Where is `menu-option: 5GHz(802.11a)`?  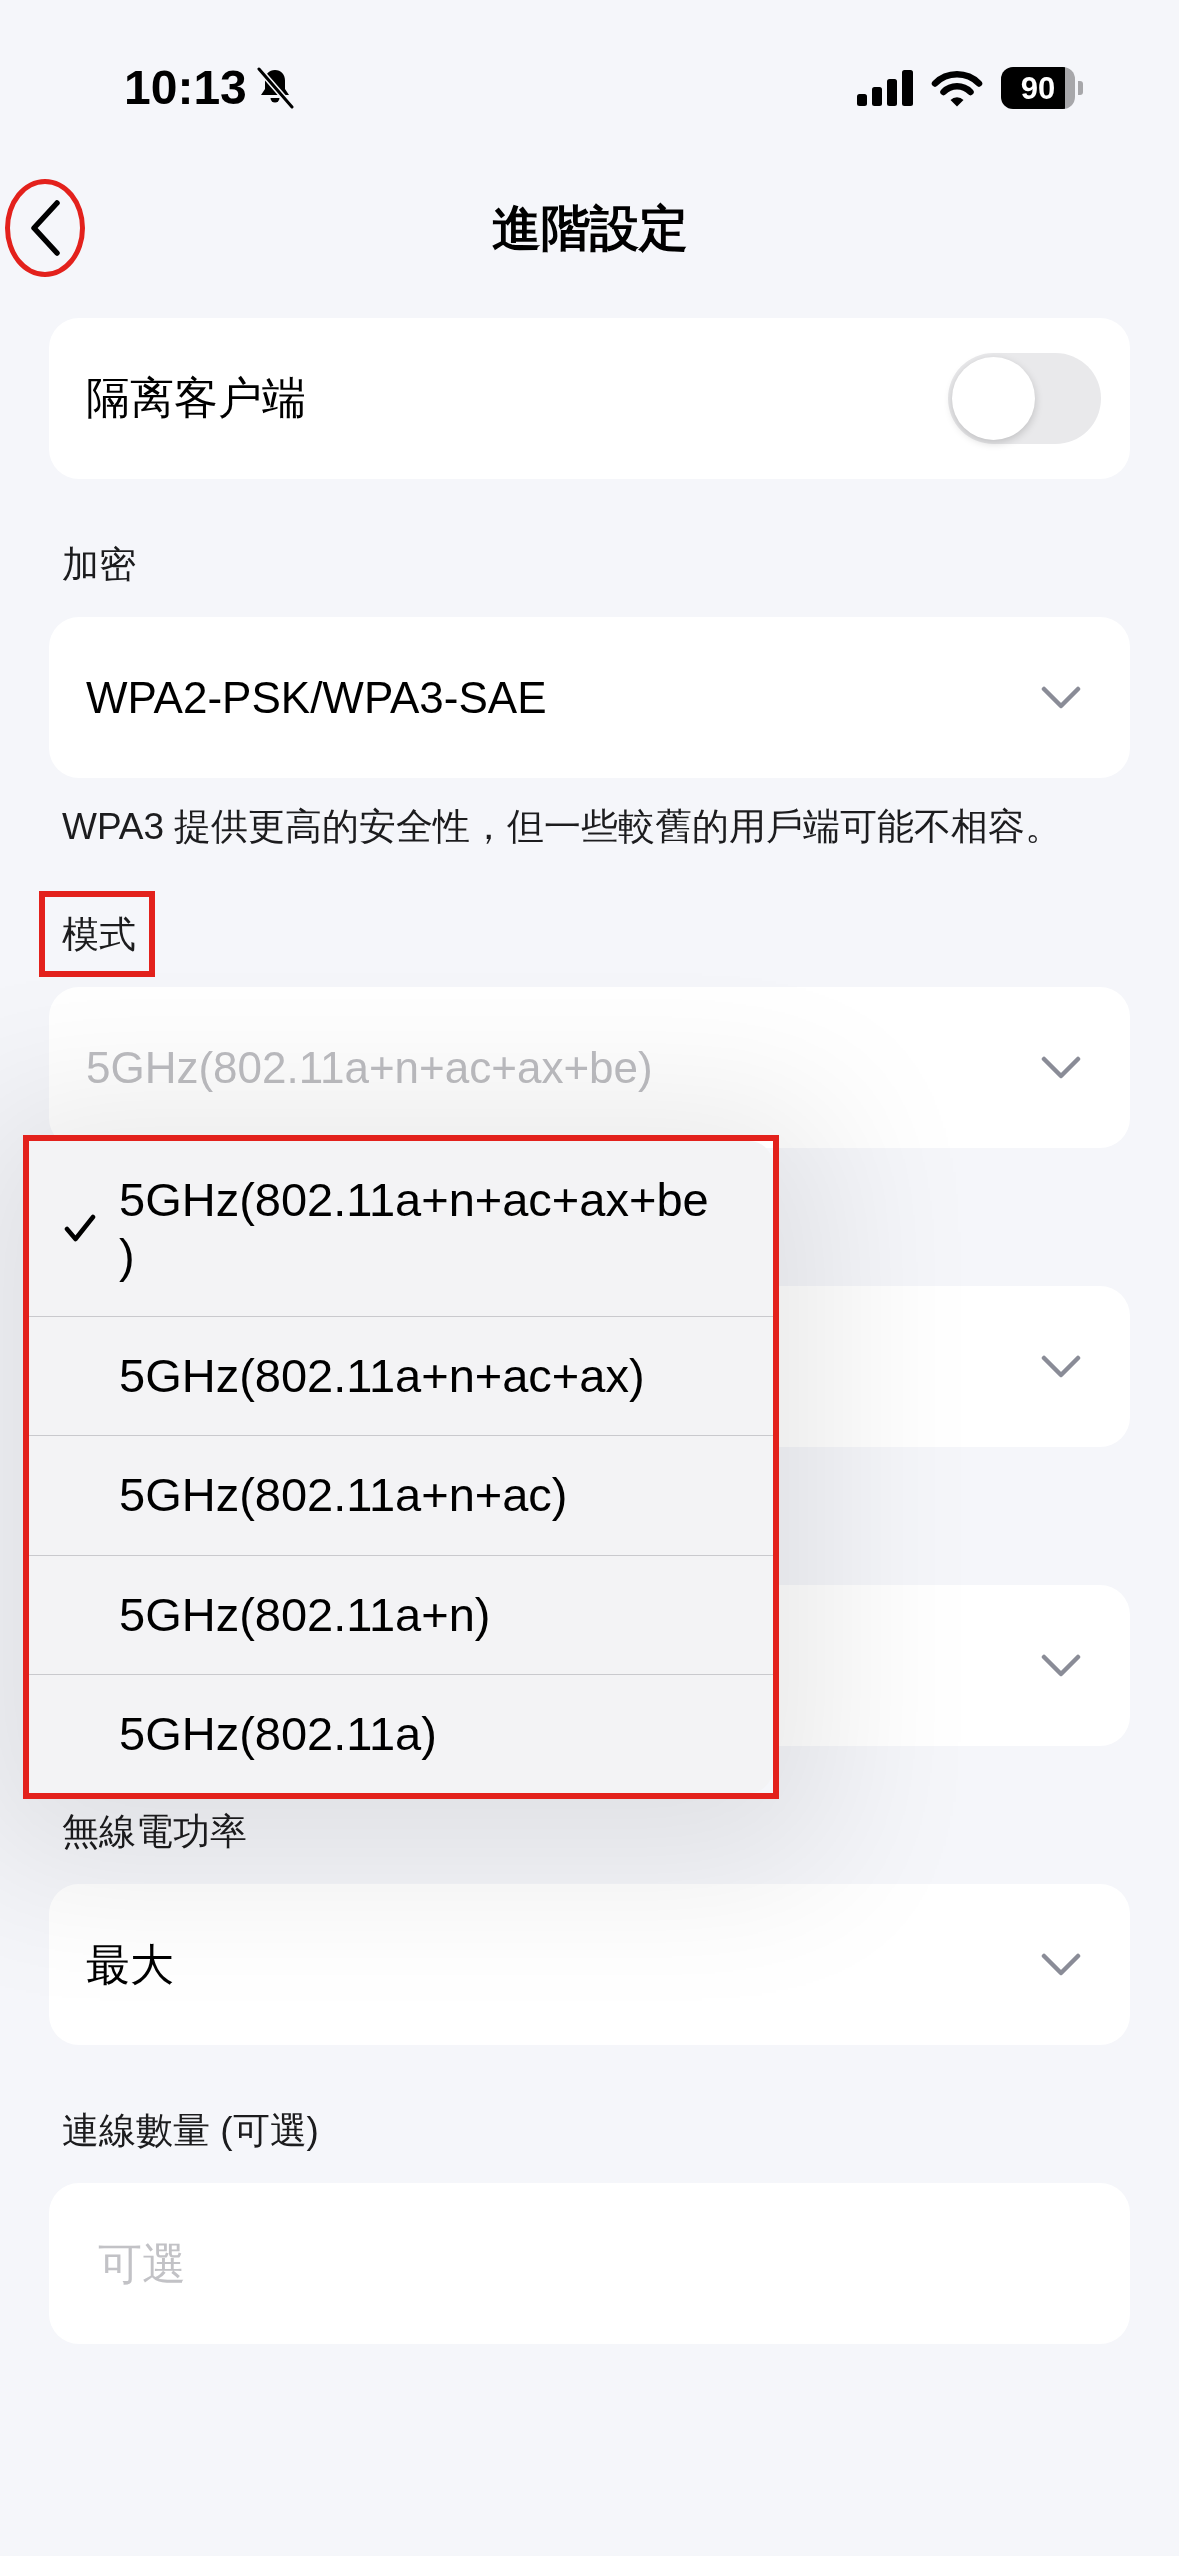
menu-option: 5GHz(802.11a) is located at coordinates (401, 1733).